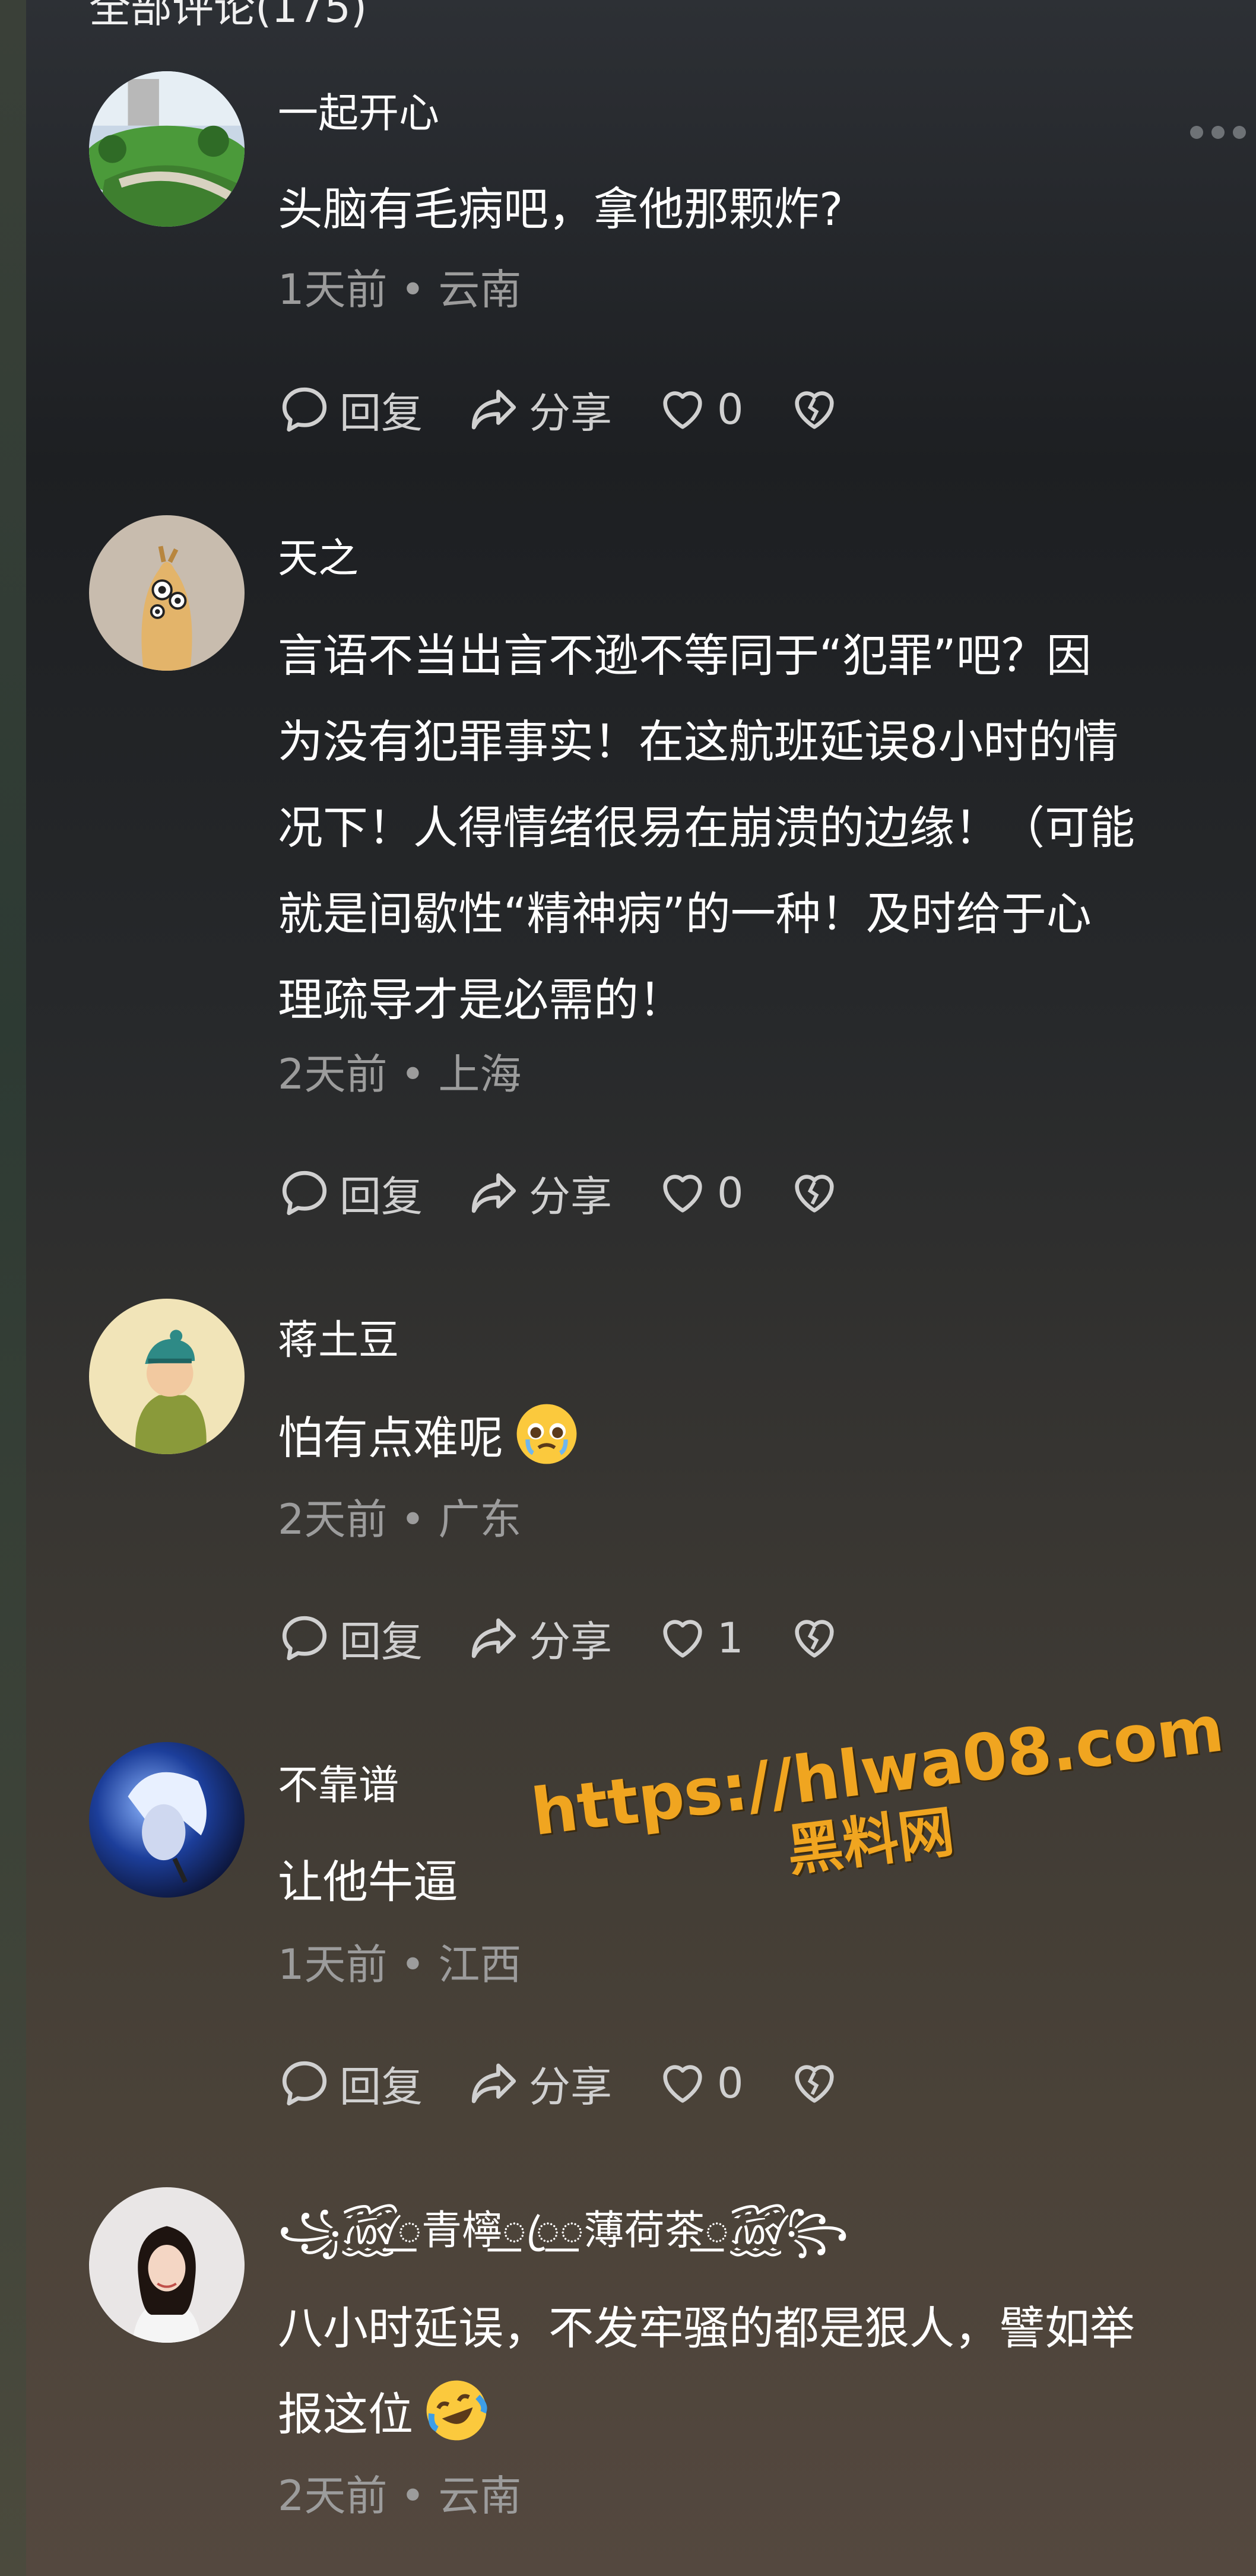 Image resolution: width=1256 pixels, height=2576 pixels. I want to click on left-edge-strip, so click(13, 1288).